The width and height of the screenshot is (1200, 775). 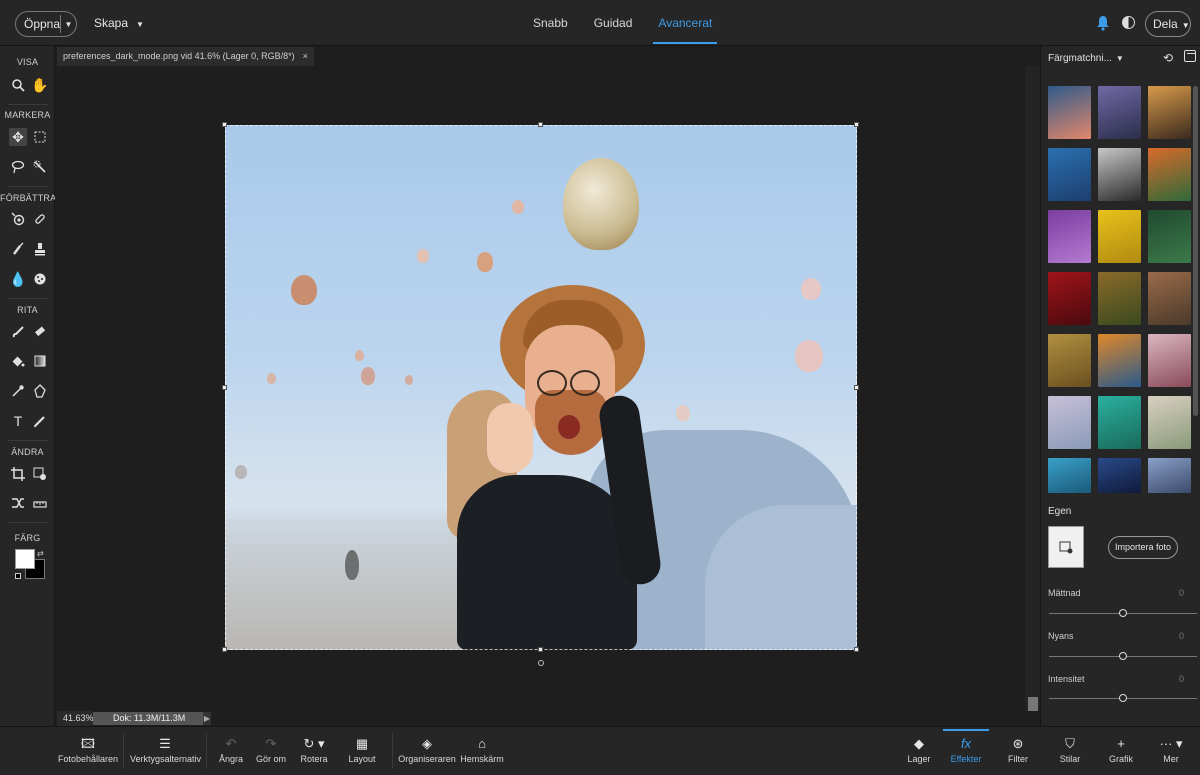 I want to click on swap-colors-icon: ⇄, so click(x=40, y=553).